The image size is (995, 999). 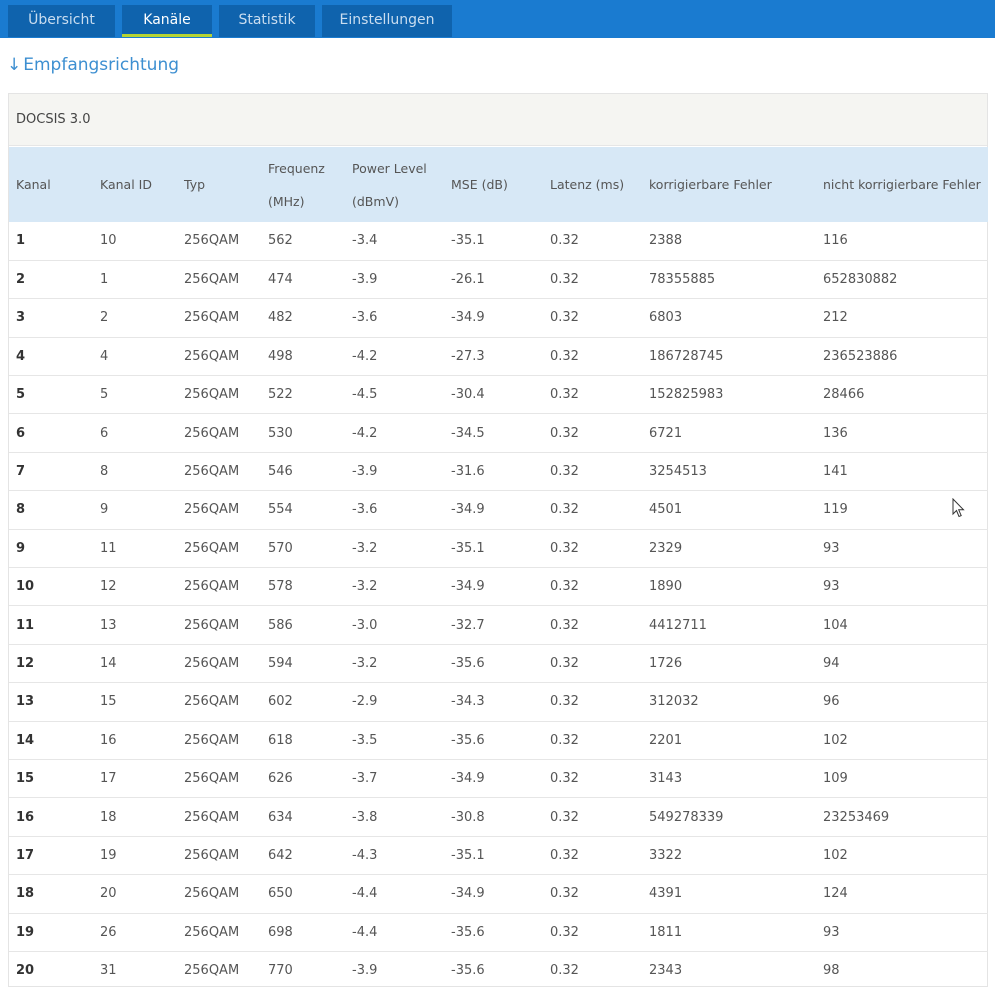 I want to click on tab-kanaele: Kanäle, so click(x=167, y=21).